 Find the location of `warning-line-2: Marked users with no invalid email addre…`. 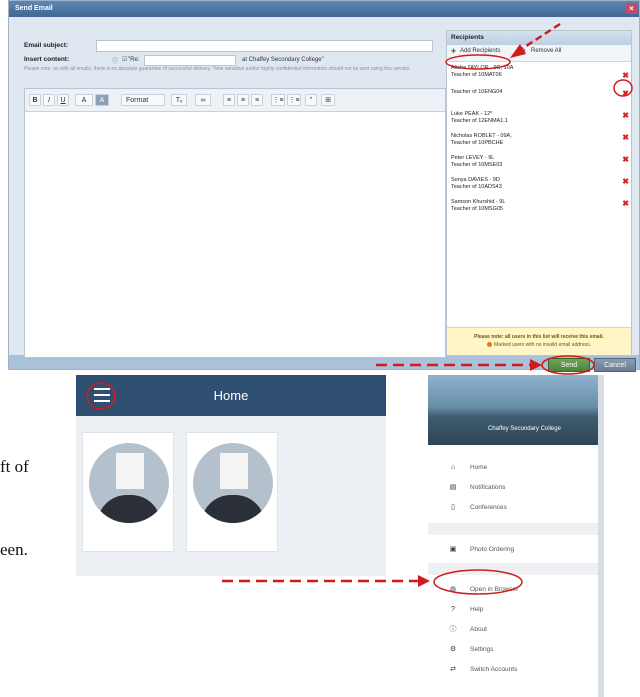

warning-line-2: Marked users with no invalid email addre… is located at coordinates (542, 345).